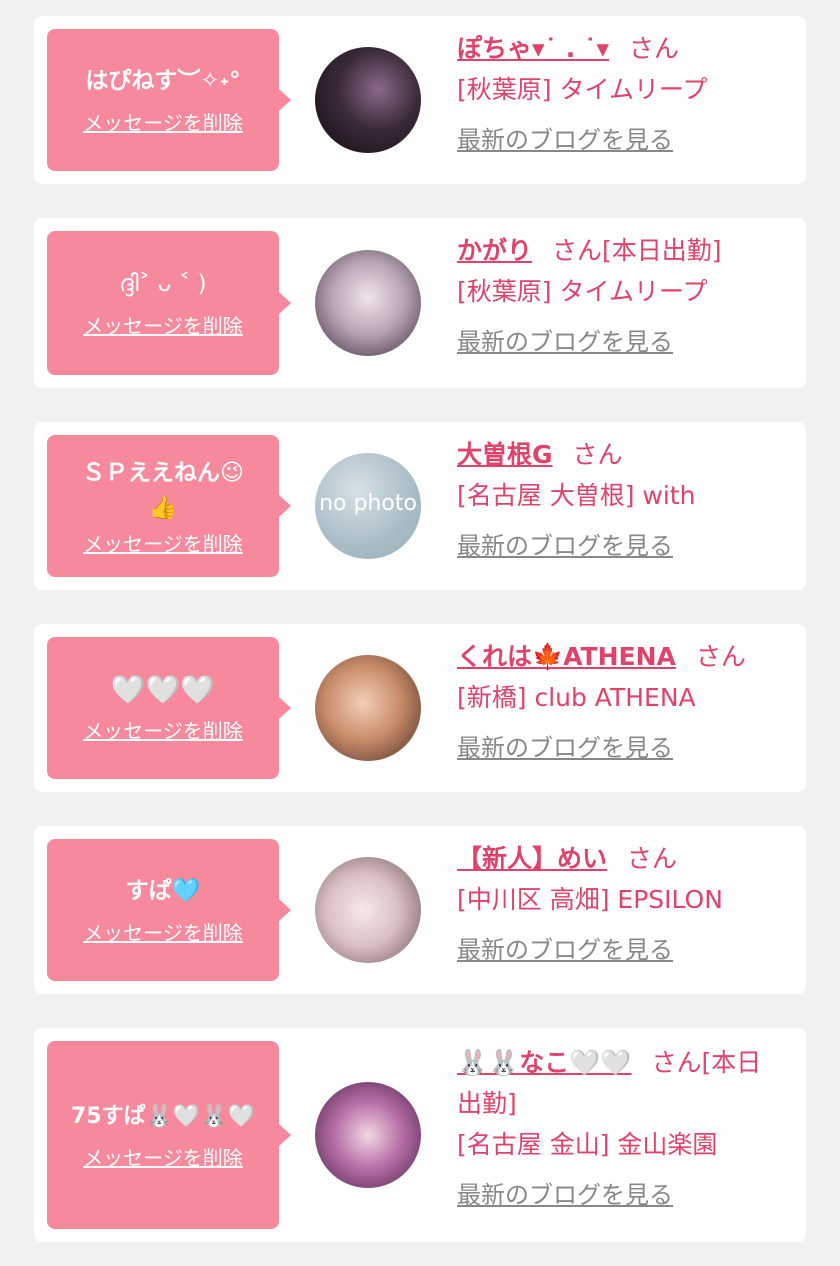 The image size is (840, 1266). What do you see at coordinates (169, 1135) in the screenshot?
I see `message-bubble: 75すぱ🐰🤍🐰🤍 メッセージを削除` at bounding box center [169, 1135].